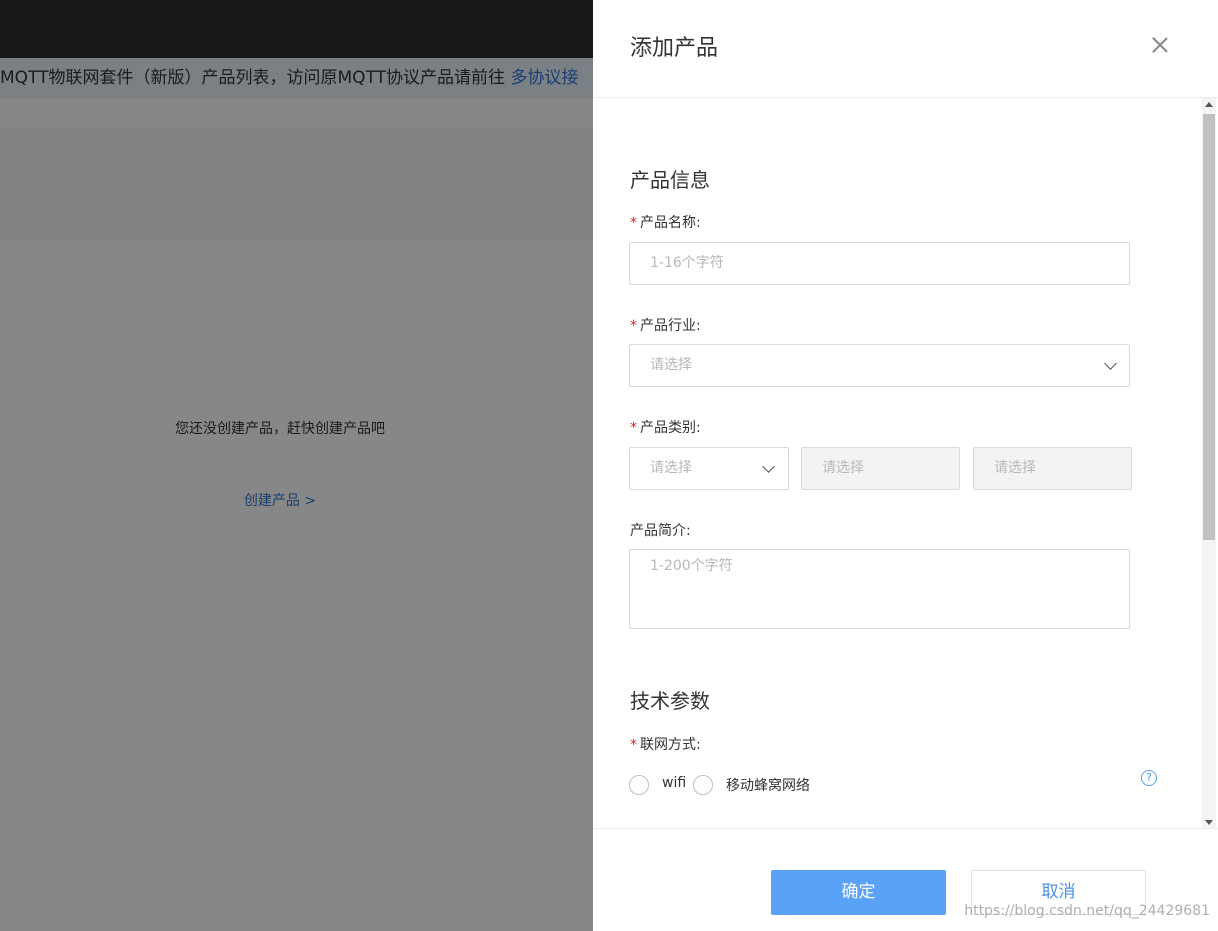  What do you see at coordinates (670, 180) in the screenshot?
I see `section-title-info: 产品信息` at bounding box center [670, 180].